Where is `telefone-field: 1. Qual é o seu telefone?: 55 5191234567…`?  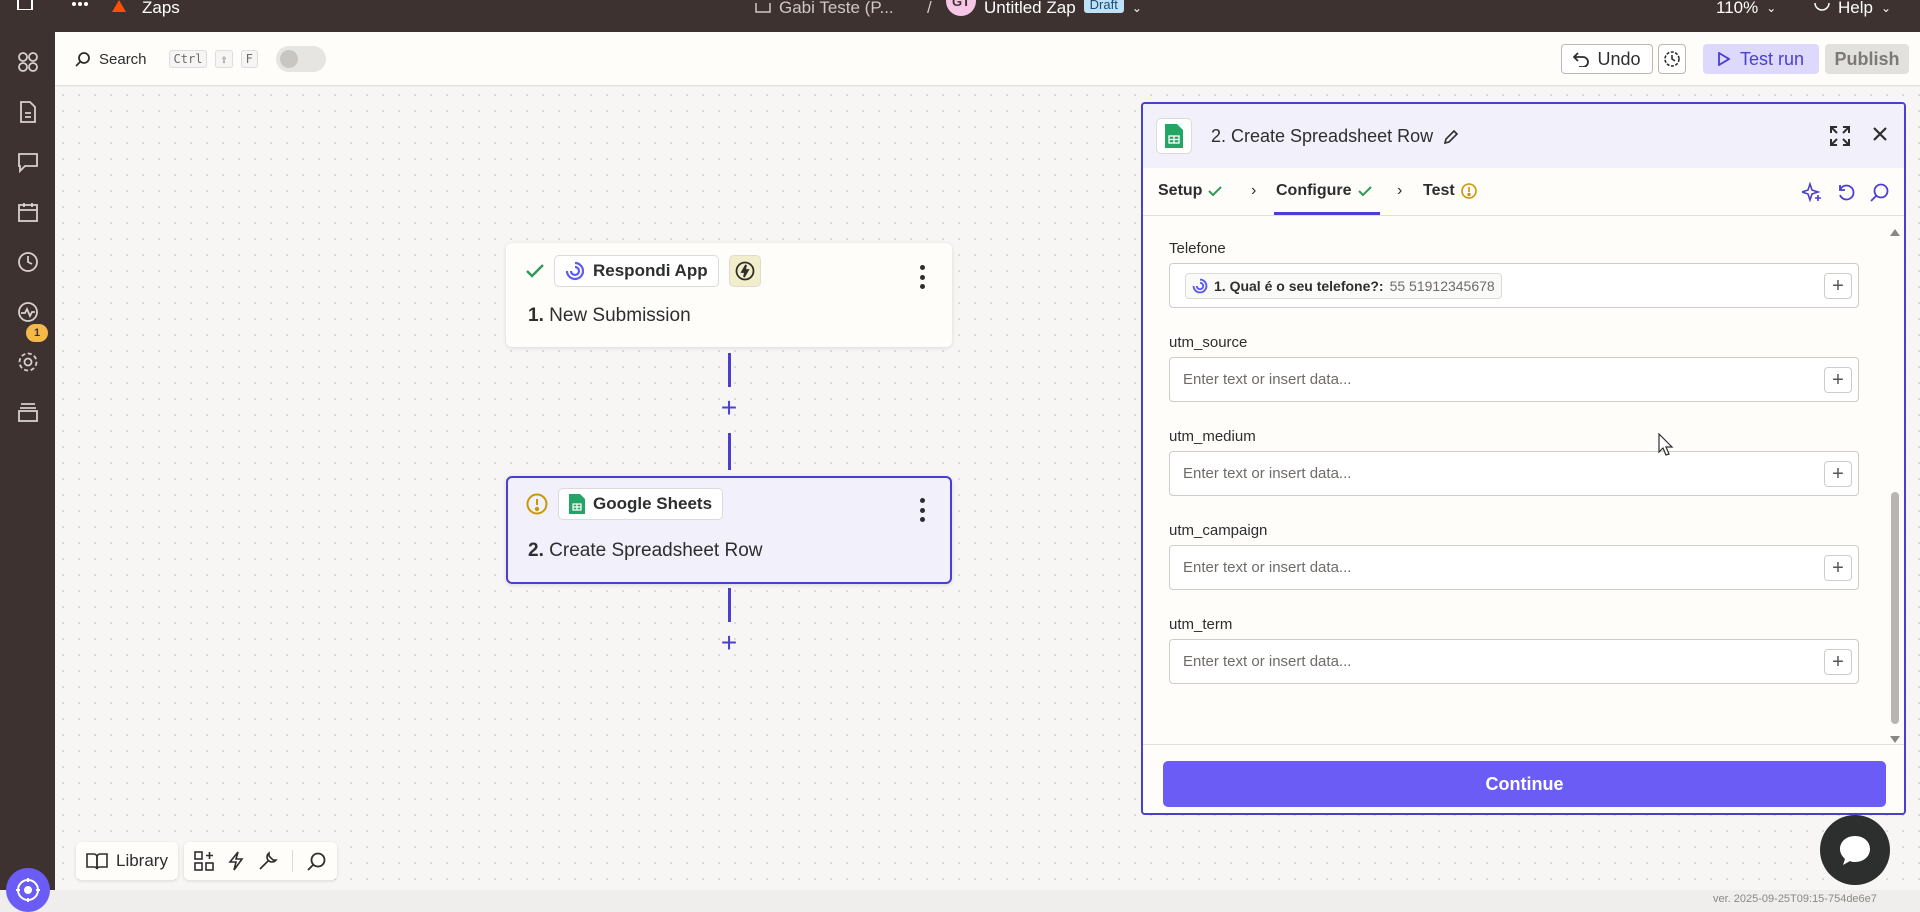
telefone-field: 1. Qual é o seu telefone?: 55 5191234567… is located at coordinates (1514, 285).